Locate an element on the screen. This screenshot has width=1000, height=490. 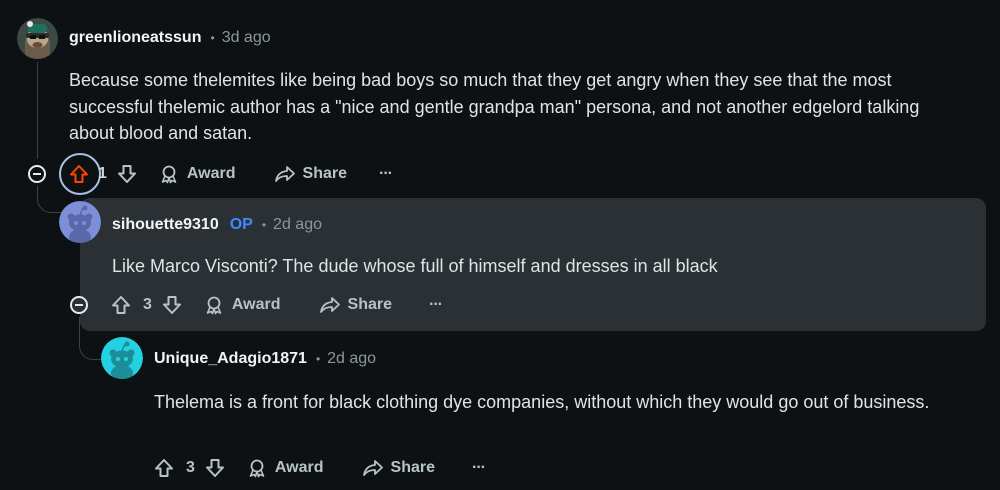
comment-meta: greenlioneatssun • 3d ago is located at coordinates (170, 38).